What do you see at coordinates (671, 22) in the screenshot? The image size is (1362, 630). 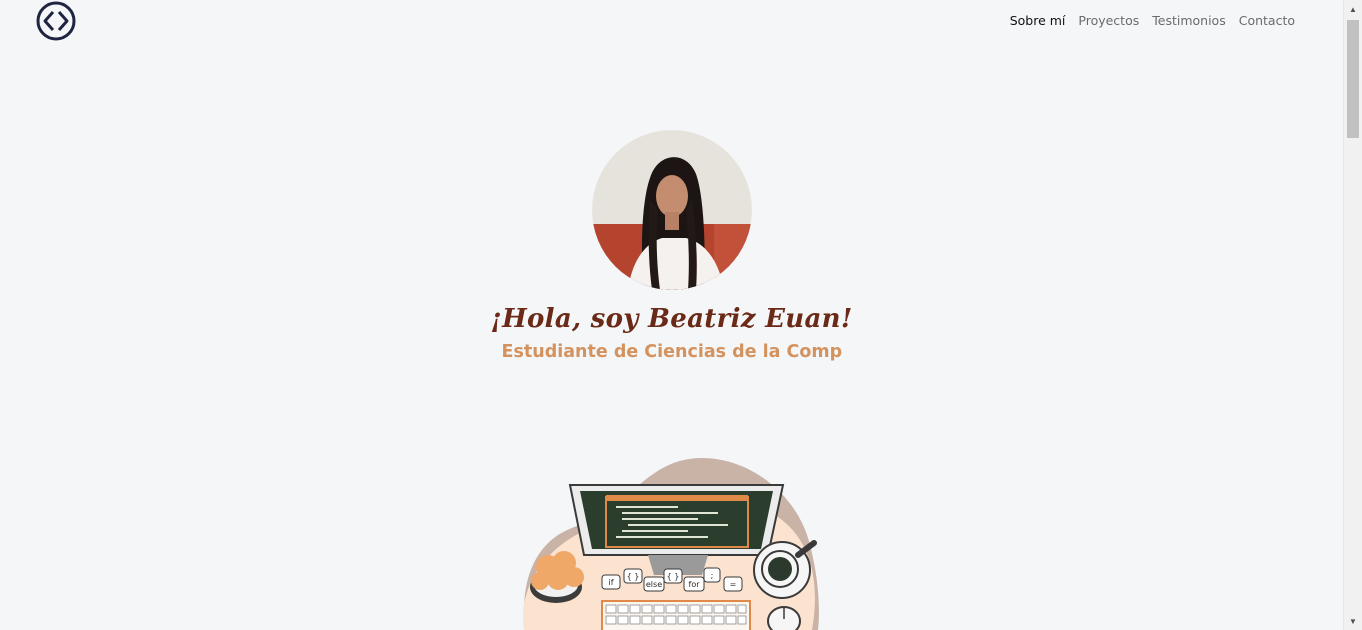 I see `navbar: Sobre mí Proyectos Testimonios Contacto` at bounding box center [671, 22].